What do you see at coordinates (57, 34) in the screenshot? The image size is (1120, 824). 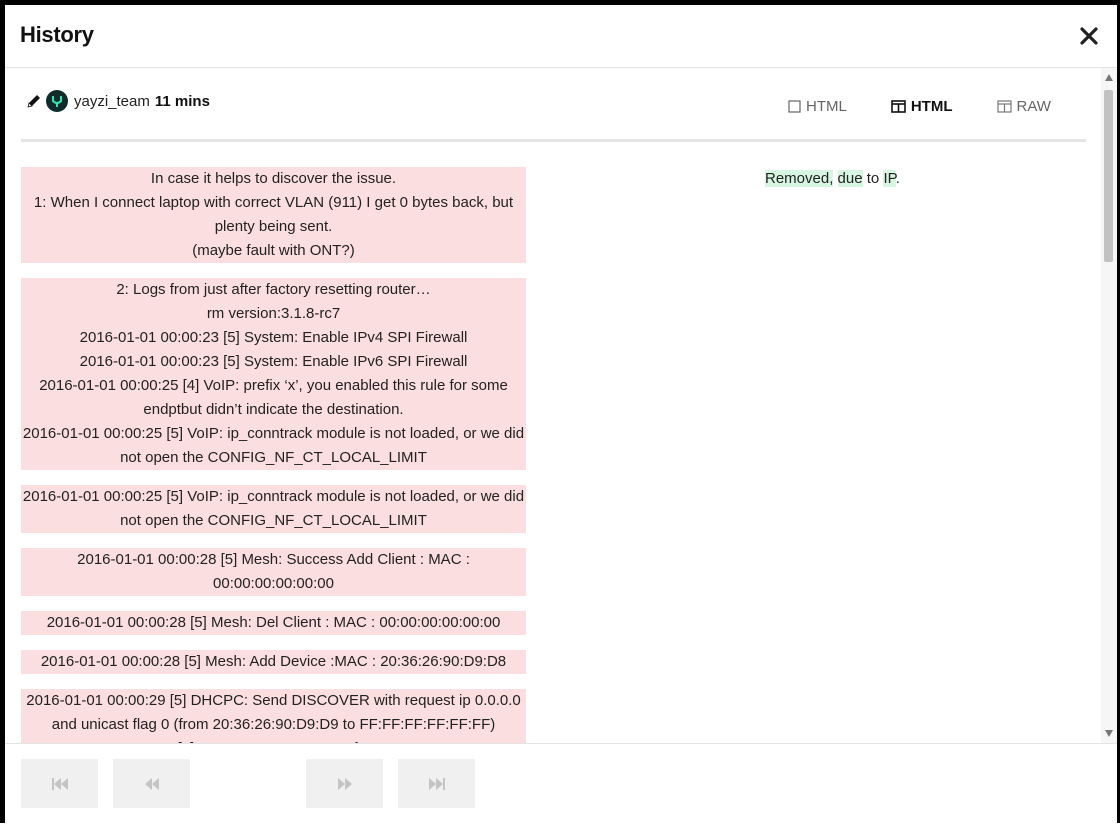 I see `dialog-title: History` at bounding box center [57, 34].